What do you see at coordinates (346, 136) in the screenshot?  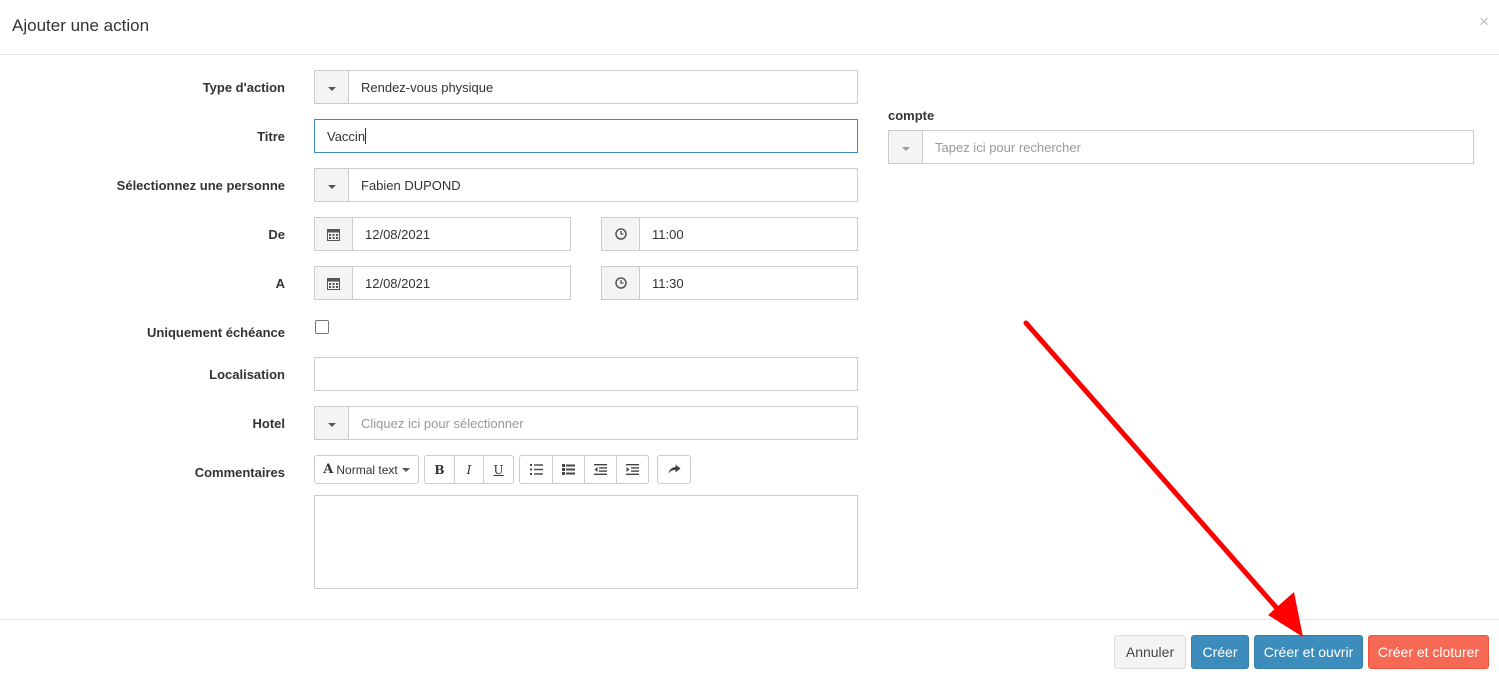 I see `titre-value: Vaccin` at bounding box center [346, 136].